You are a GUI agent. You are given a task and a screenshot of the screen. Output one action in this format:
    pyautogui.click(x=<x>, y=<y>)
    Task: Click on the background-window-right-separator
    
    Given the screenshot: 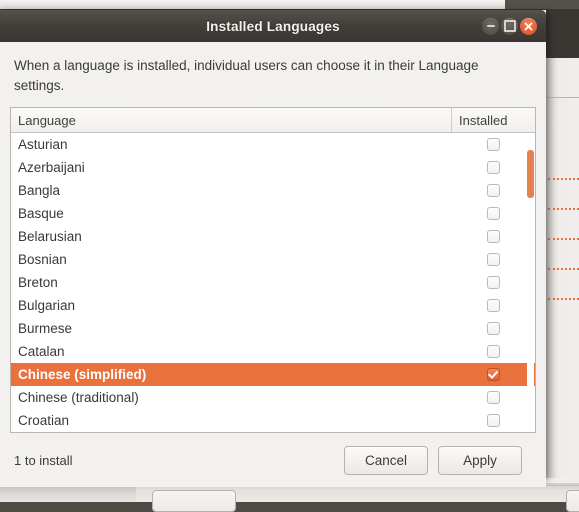 What is the action you would take?
    pyautogui.click(x=562, y=97)
    